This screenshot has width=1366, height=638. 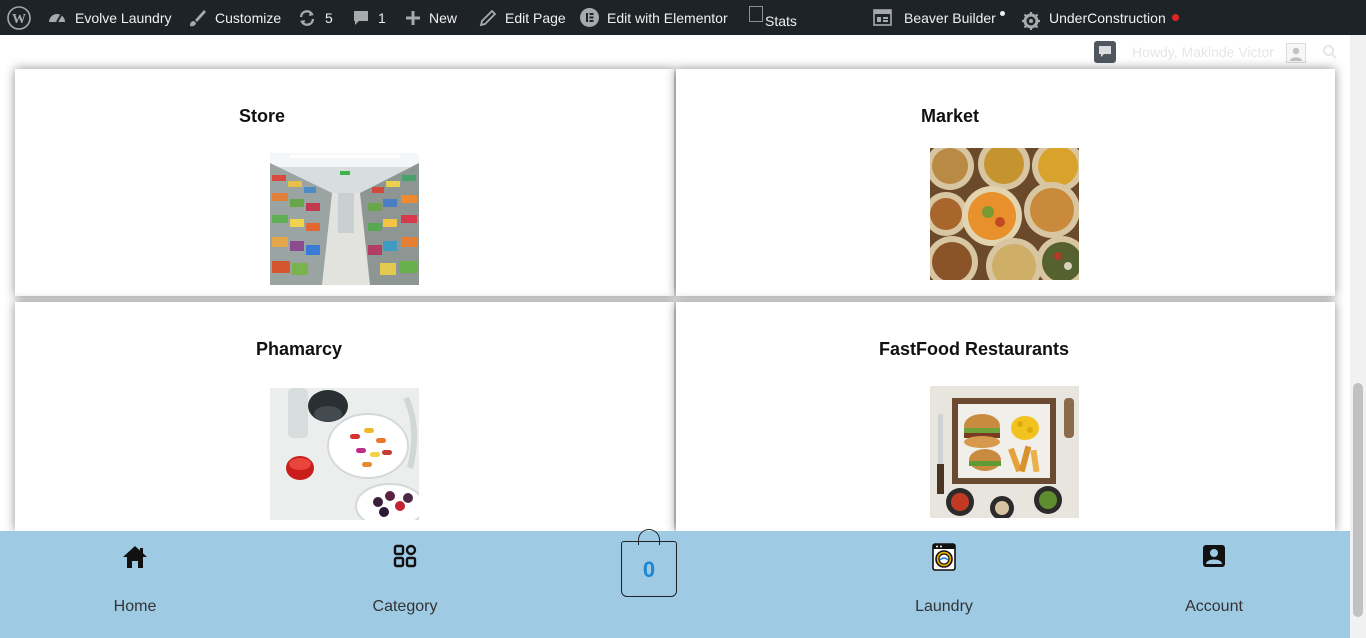 I want to click on svg-text: W, so click(x=19, y=19).